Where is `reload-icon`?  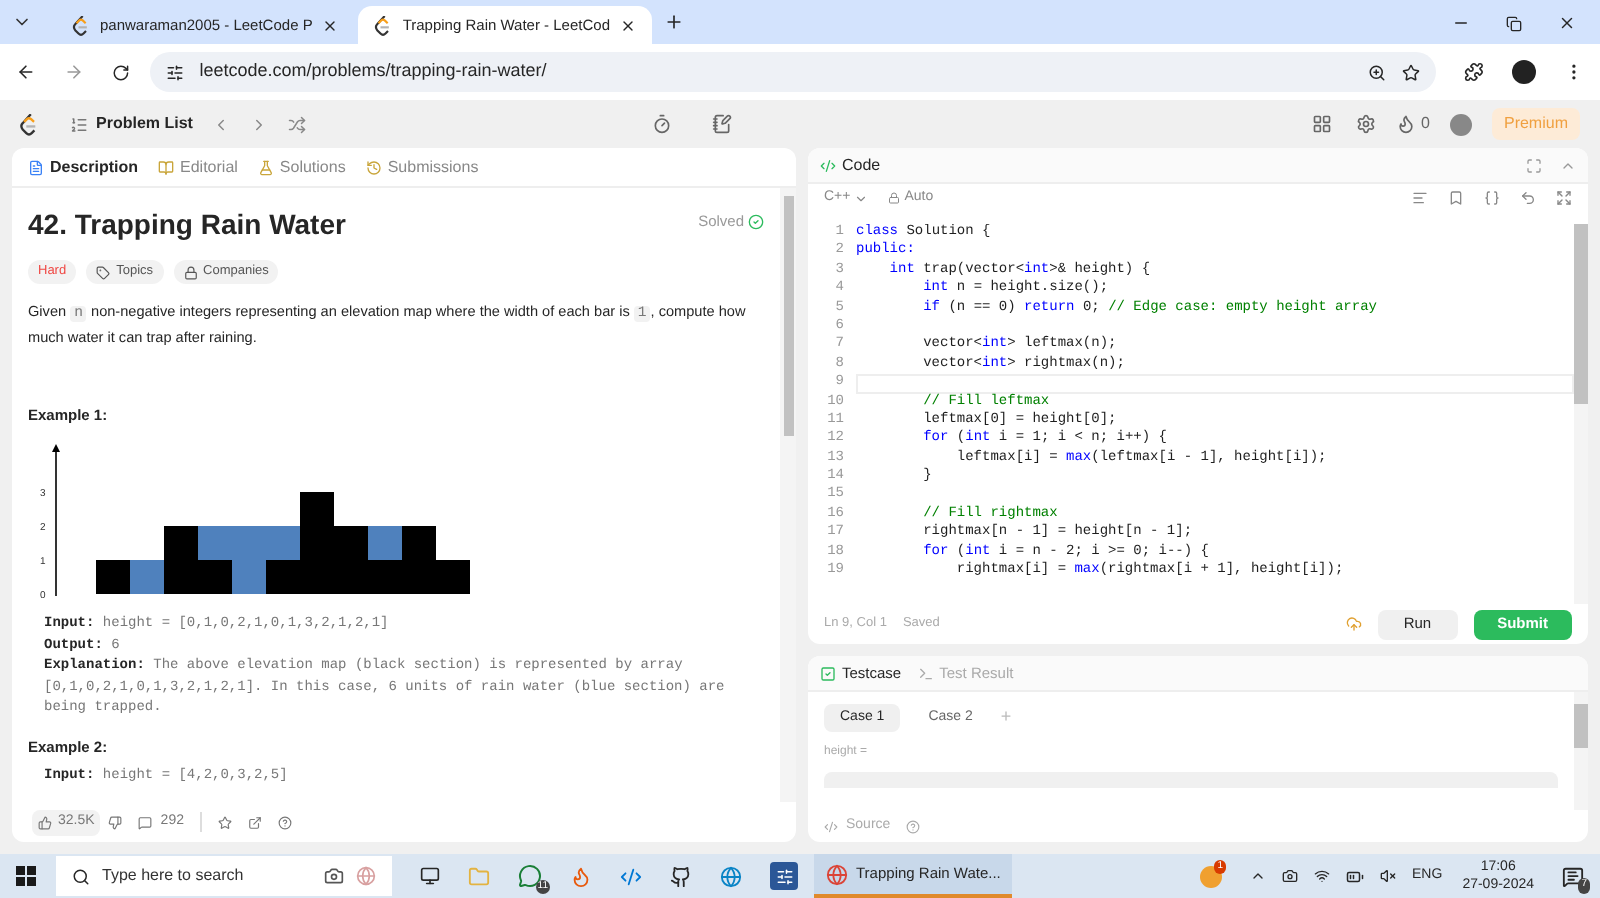
reload-icon is located at coordinates (120, 72).